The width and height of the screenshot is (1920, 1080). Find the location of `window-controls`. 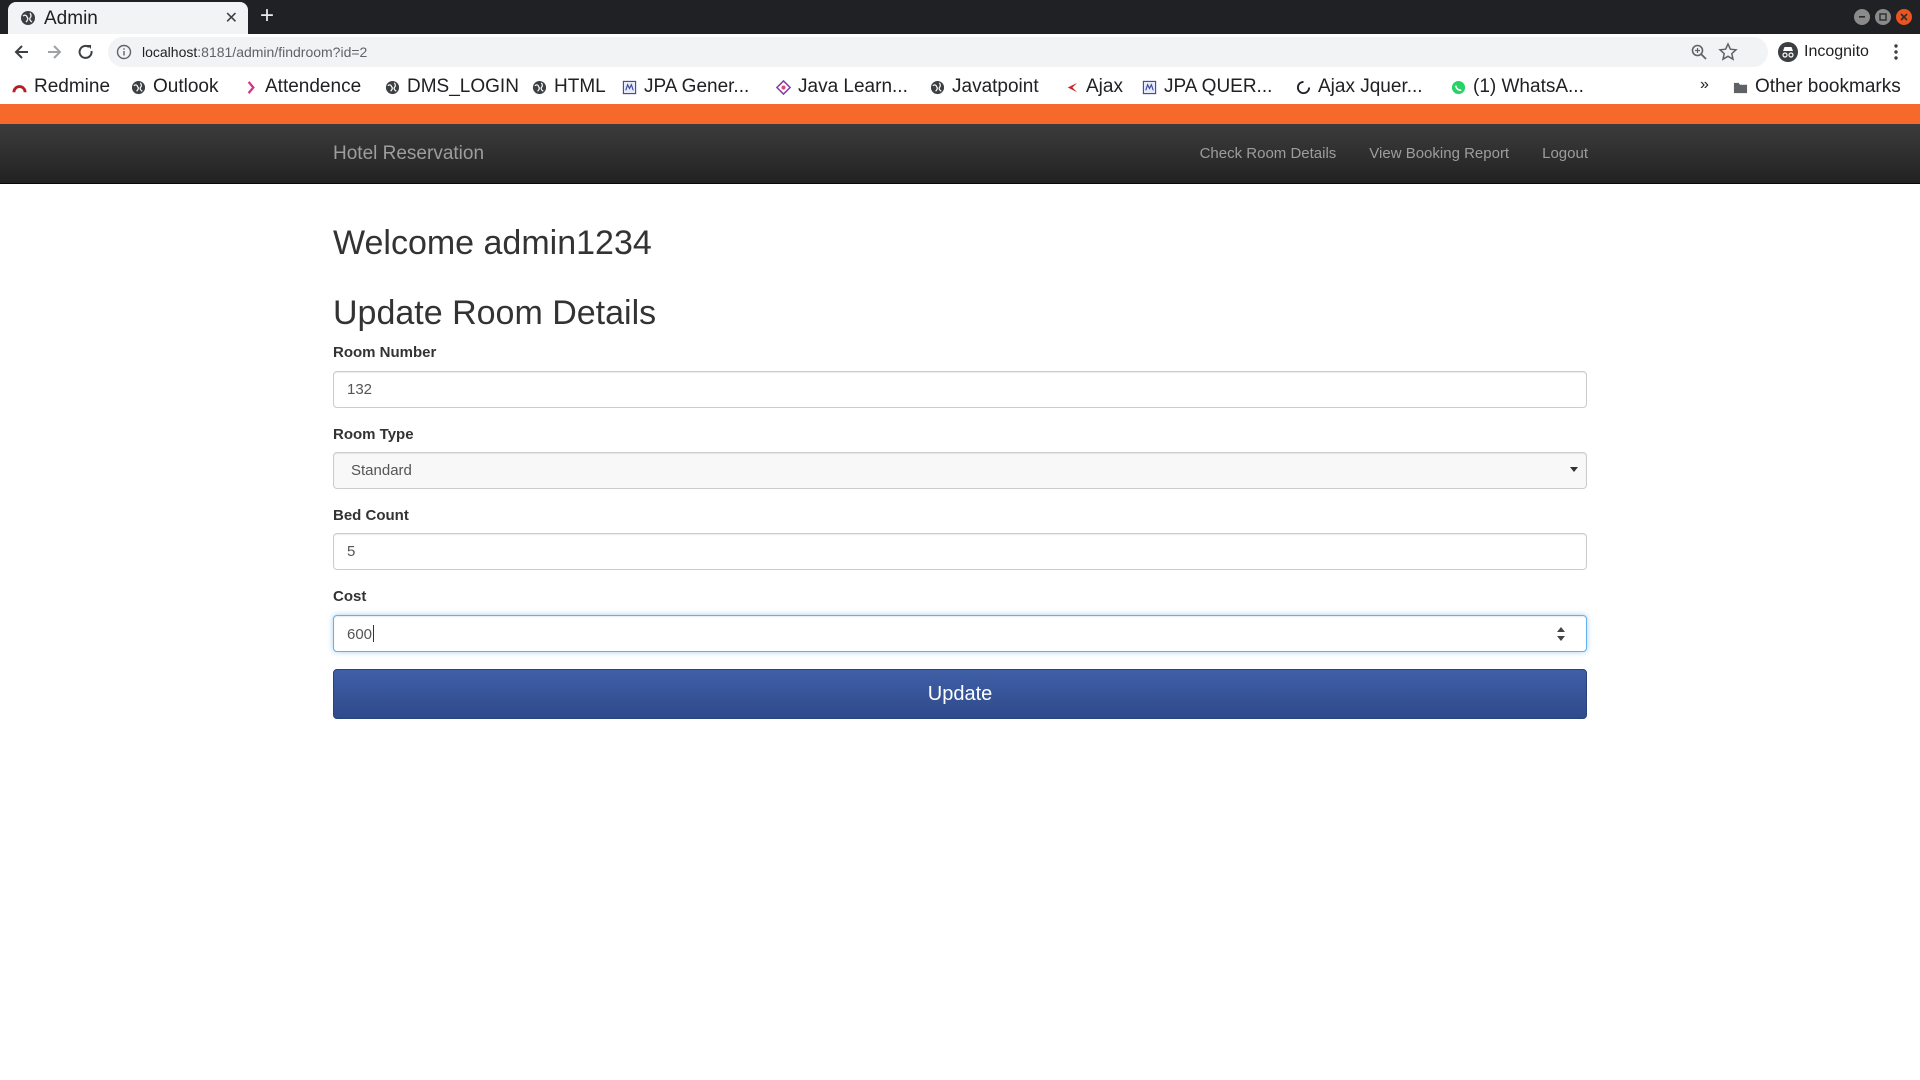

window-controls is located at coordinates (1883, 17).